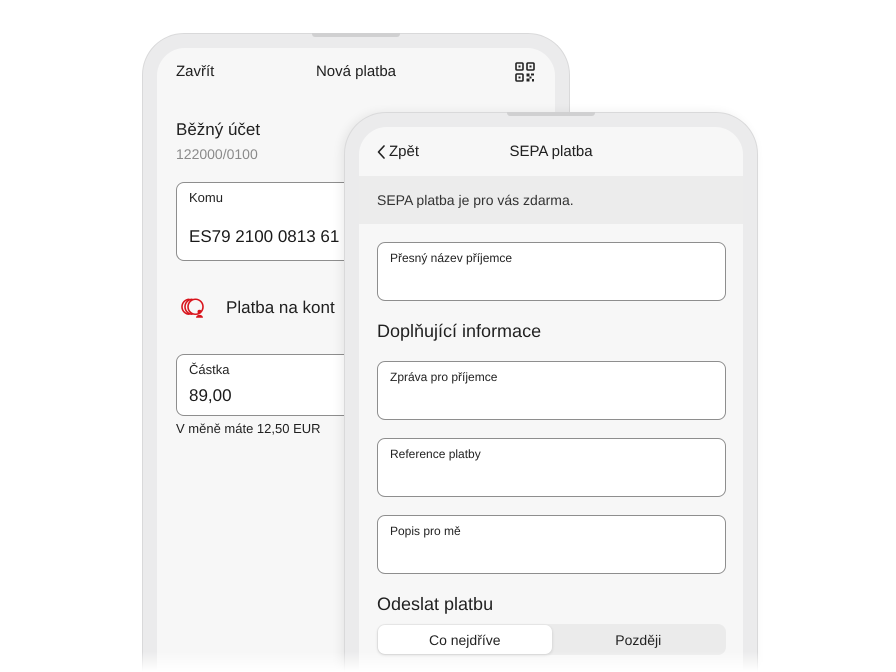 The image size is (896, 672). What do you see at coordinates (465, 639) in the screenshot?
I see `segment-option: Co nejdříve` at bounding box center [465, 639].